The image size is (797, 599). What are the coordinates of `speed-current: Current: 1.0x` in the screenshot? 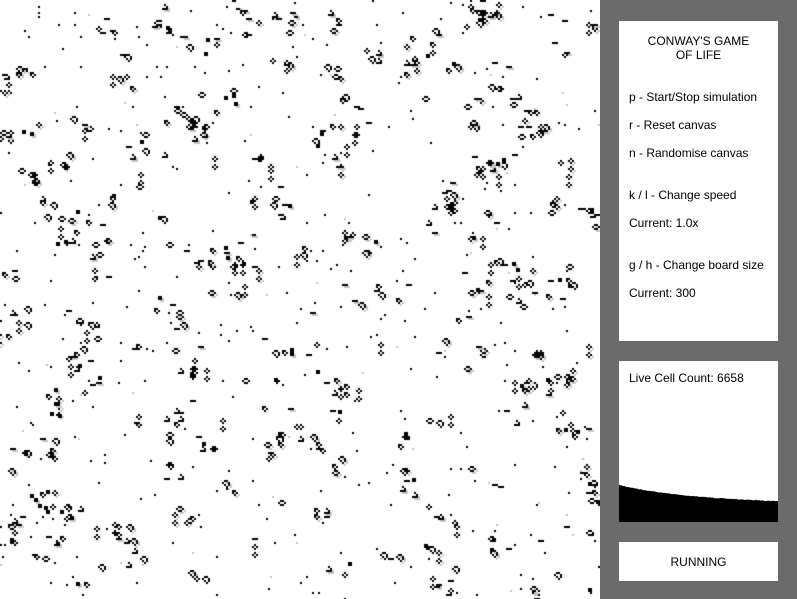 It's located at (664, 223).